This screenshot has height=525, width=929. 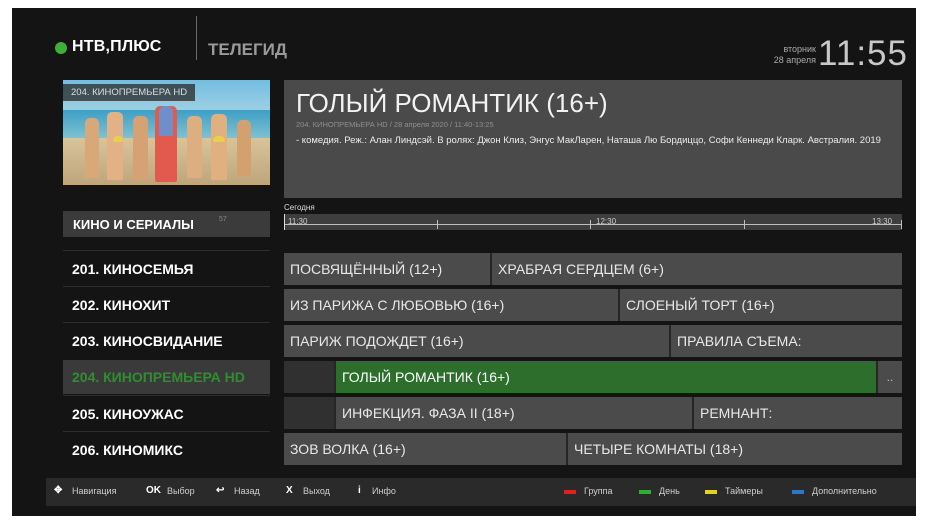 What do you see at coordinates (127, 450) in the screenshot?
I see `channel-label: 206. КИНОМИКС` at bounding box center [127, 450].